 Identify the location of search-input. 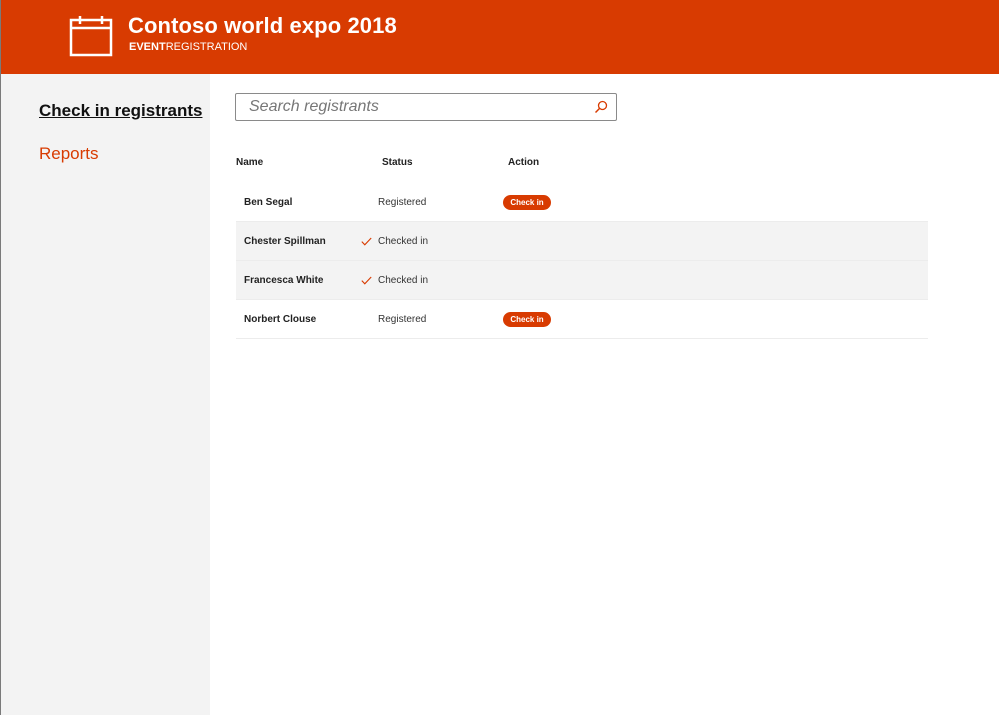
(406, 107).